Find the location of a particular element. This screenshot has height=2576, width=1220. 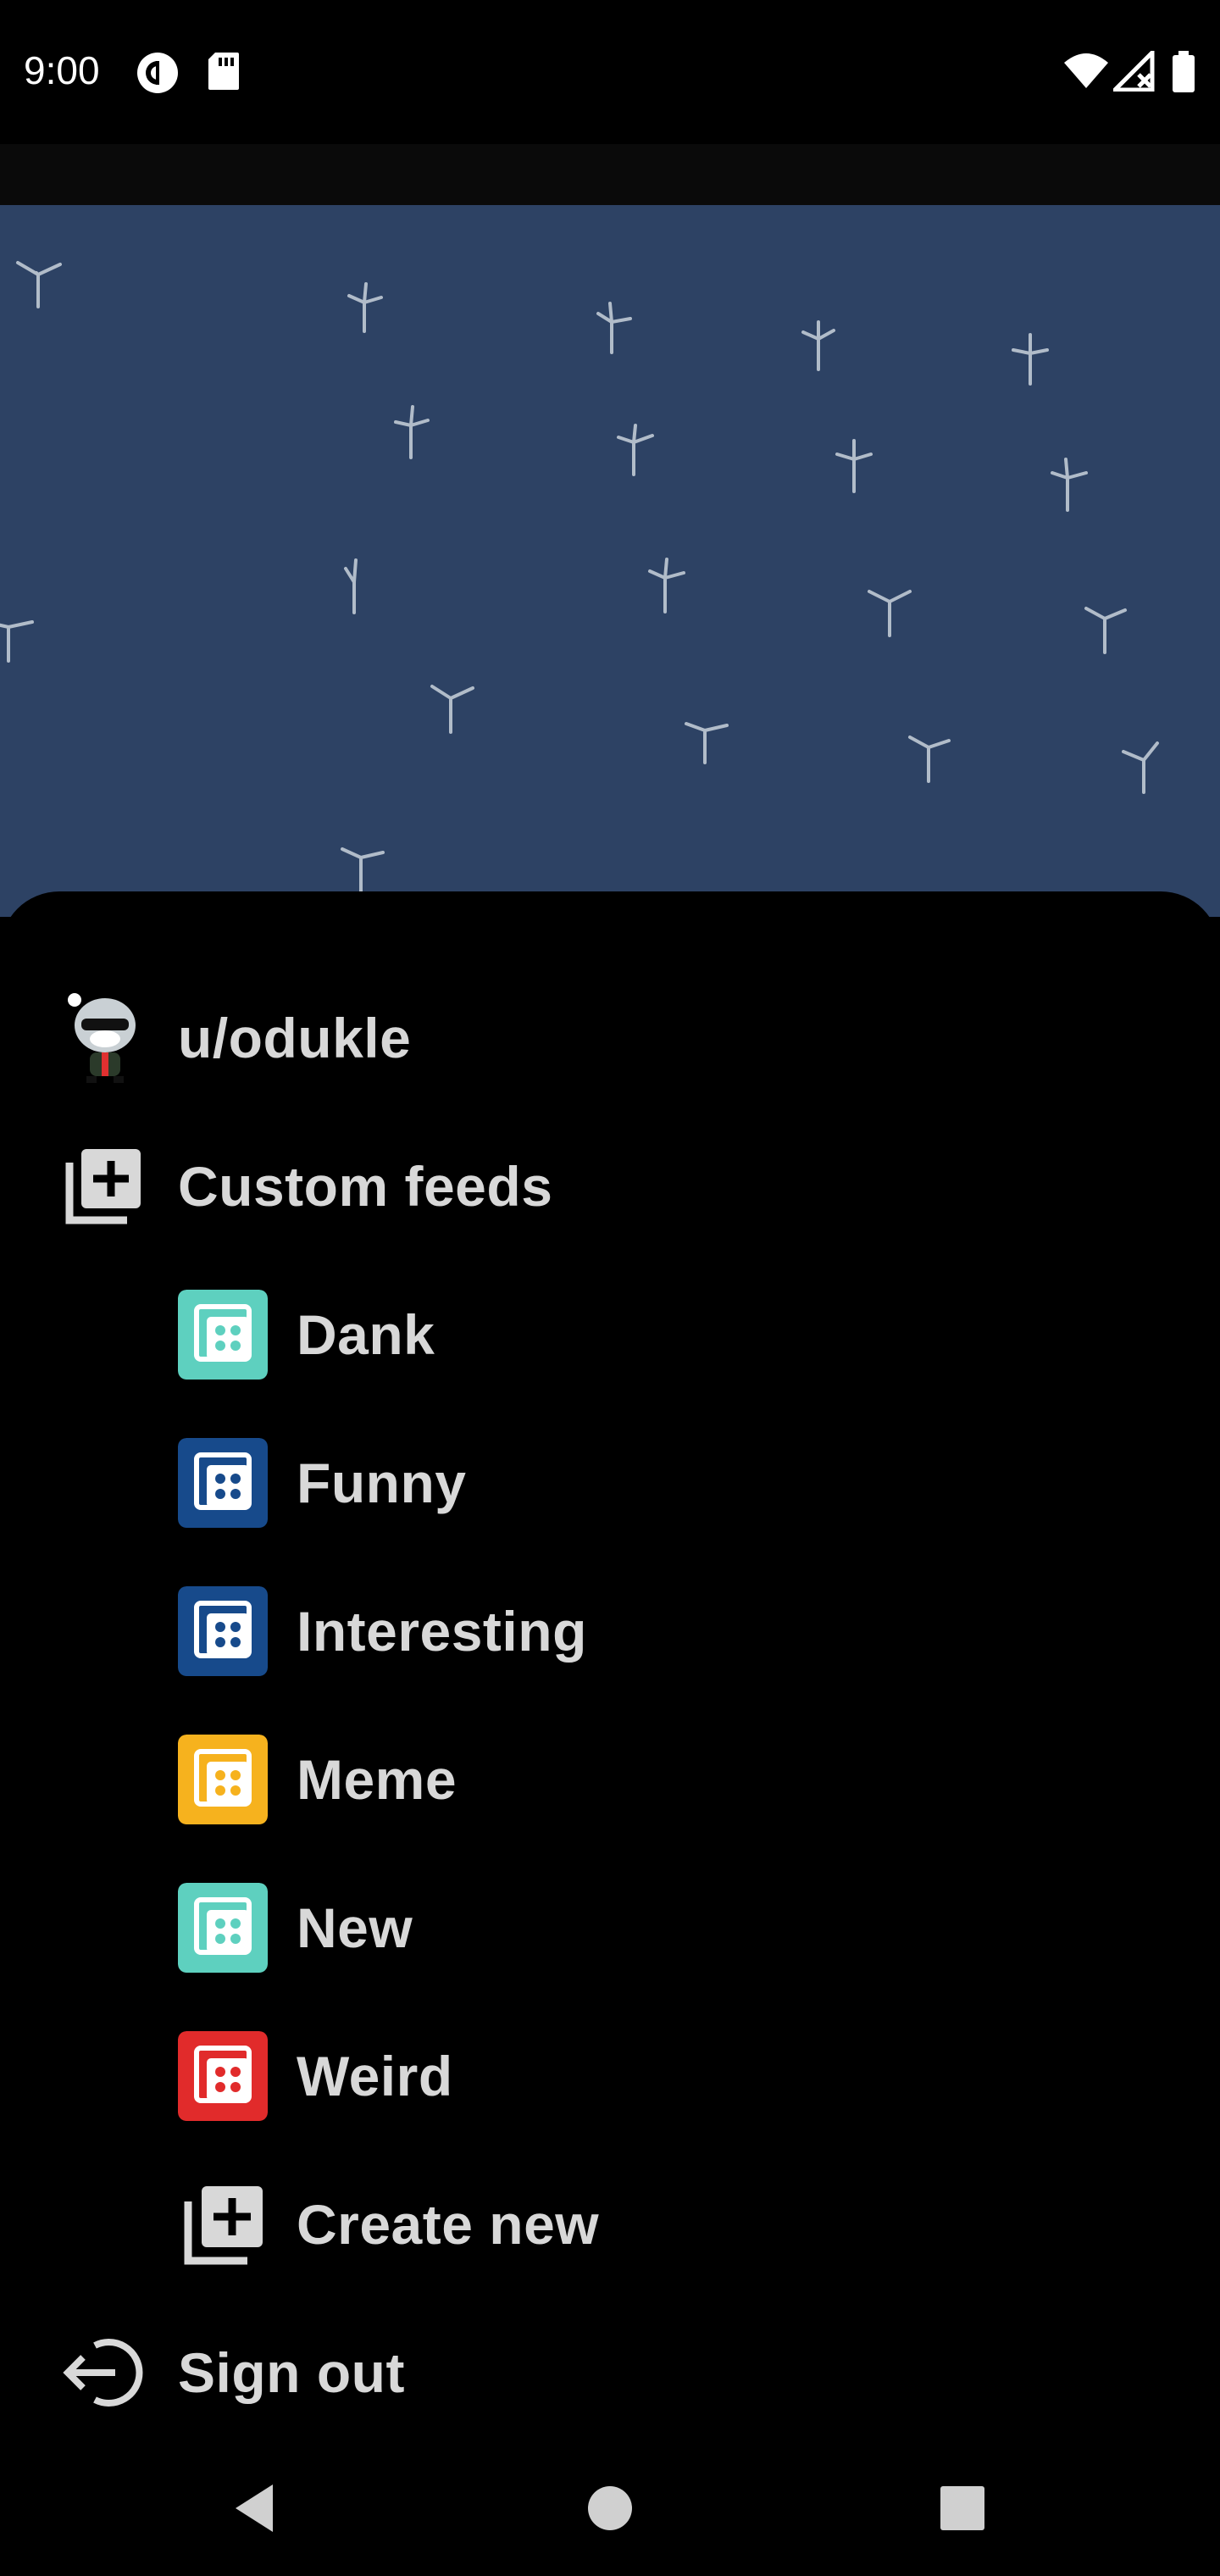

feed-label: Meme is located at coordinates (377, 1779).